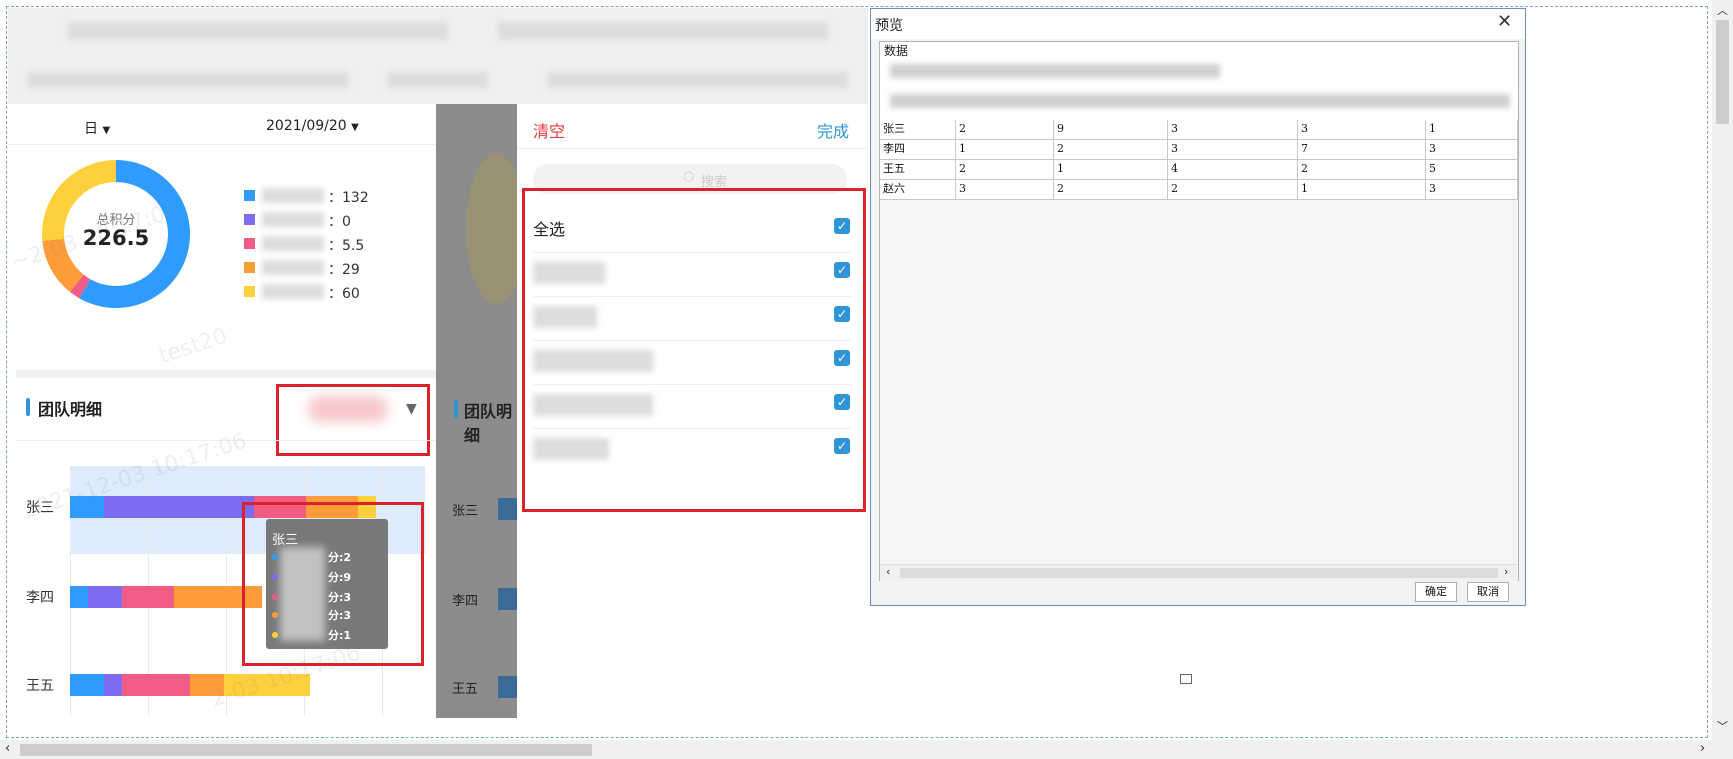  Describe the element at coordinates (1362, 150) in the screenshot. I see `grid-cell: 7` at that location.